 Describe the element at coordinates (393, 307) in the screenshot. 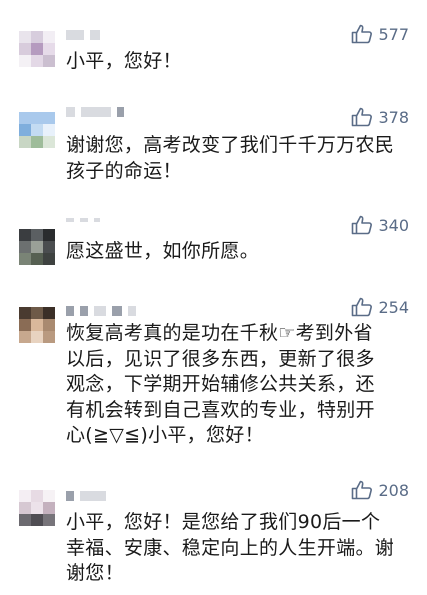

I see `like-count: 254` at that location.